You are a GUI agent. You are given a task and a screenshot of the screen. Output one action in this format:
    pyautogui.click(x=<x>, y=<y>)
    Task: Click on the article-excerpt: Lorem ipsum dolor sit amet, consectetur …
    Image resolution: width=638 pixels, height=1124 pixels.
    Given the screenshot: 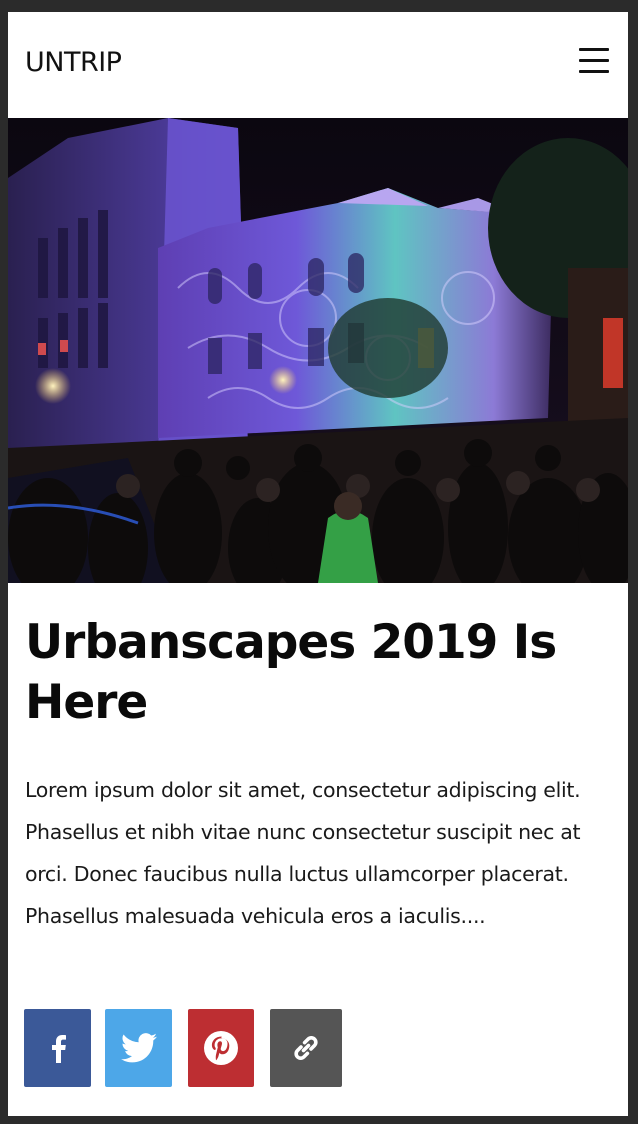 What is the action you would take?
    pyautogui.click(x=303, y=853)
    